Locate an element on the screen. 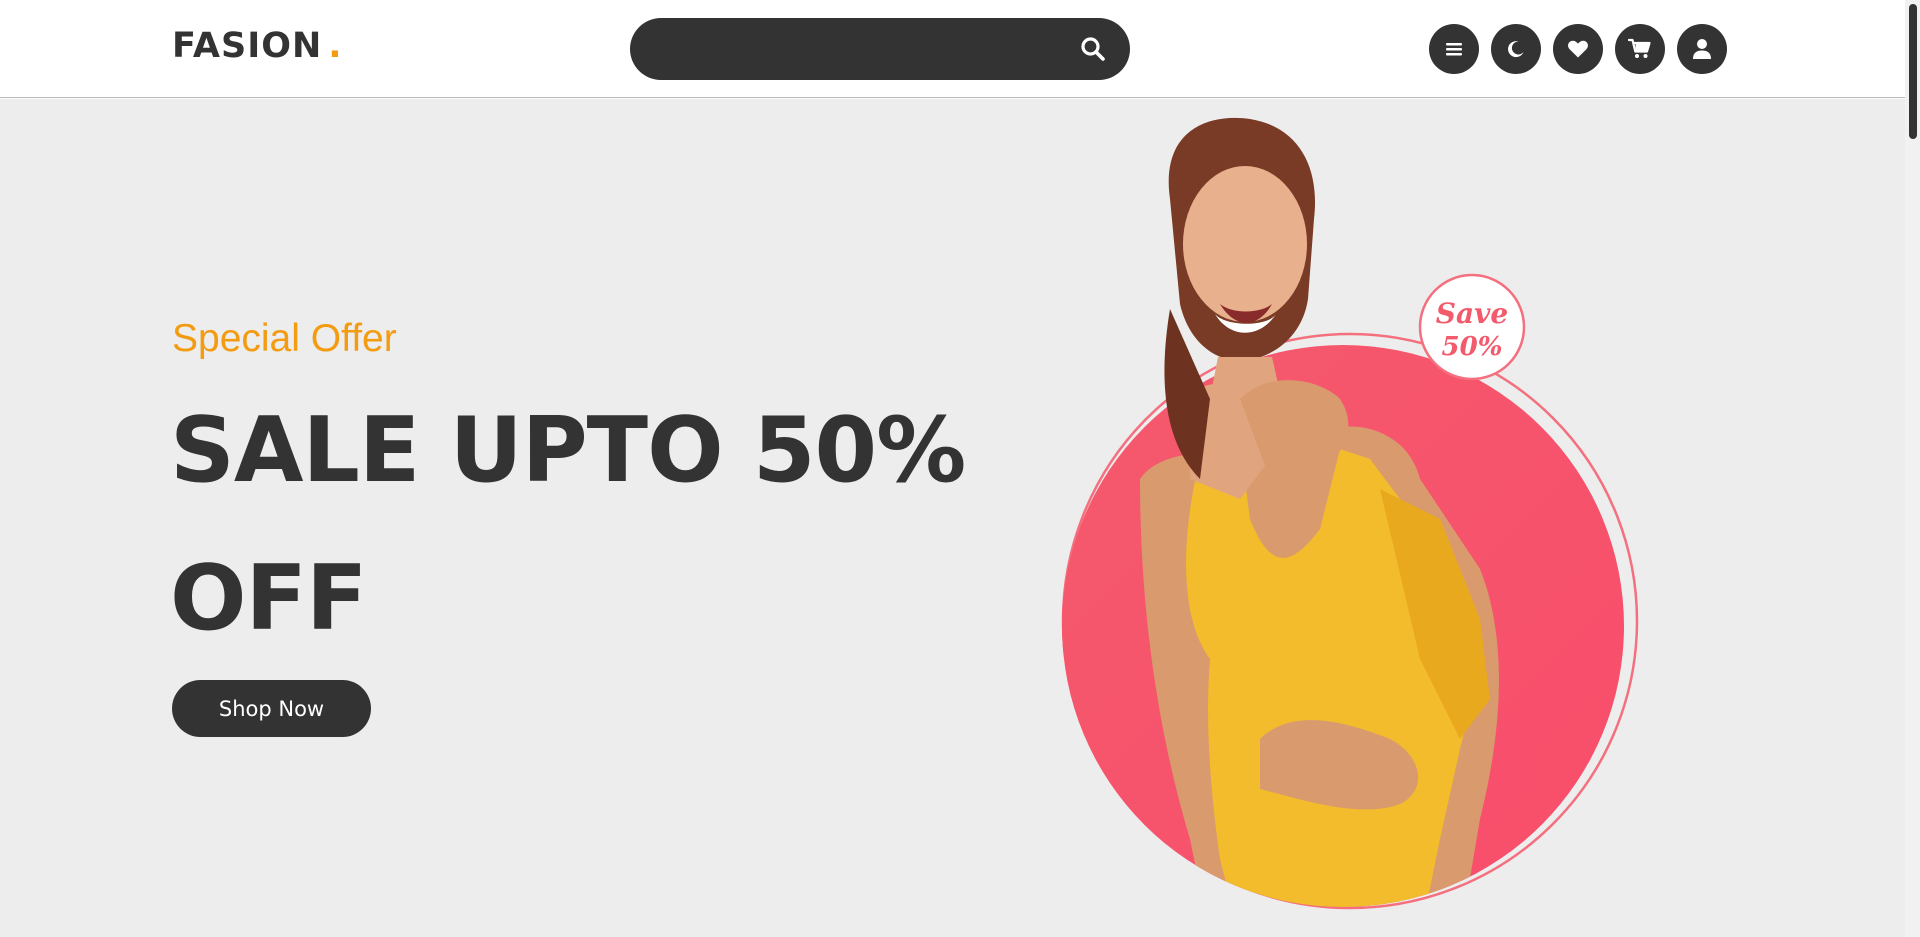 The height and width of the screenshot is (937, 1920). wishlist-button is located at coordinates (1578, 49).